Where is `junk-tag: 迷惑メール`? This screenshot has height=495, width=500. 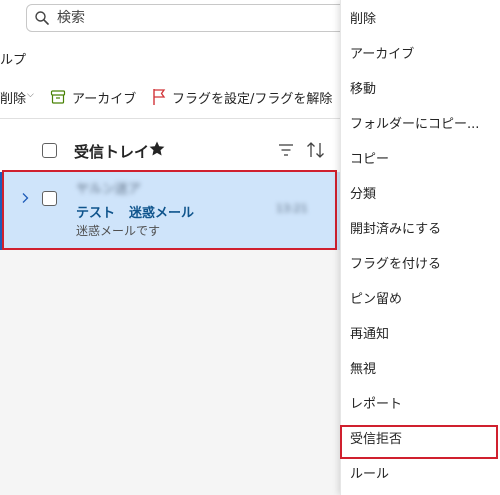
junk-tag: 迷惑メール is located at coordinates (162, 213).